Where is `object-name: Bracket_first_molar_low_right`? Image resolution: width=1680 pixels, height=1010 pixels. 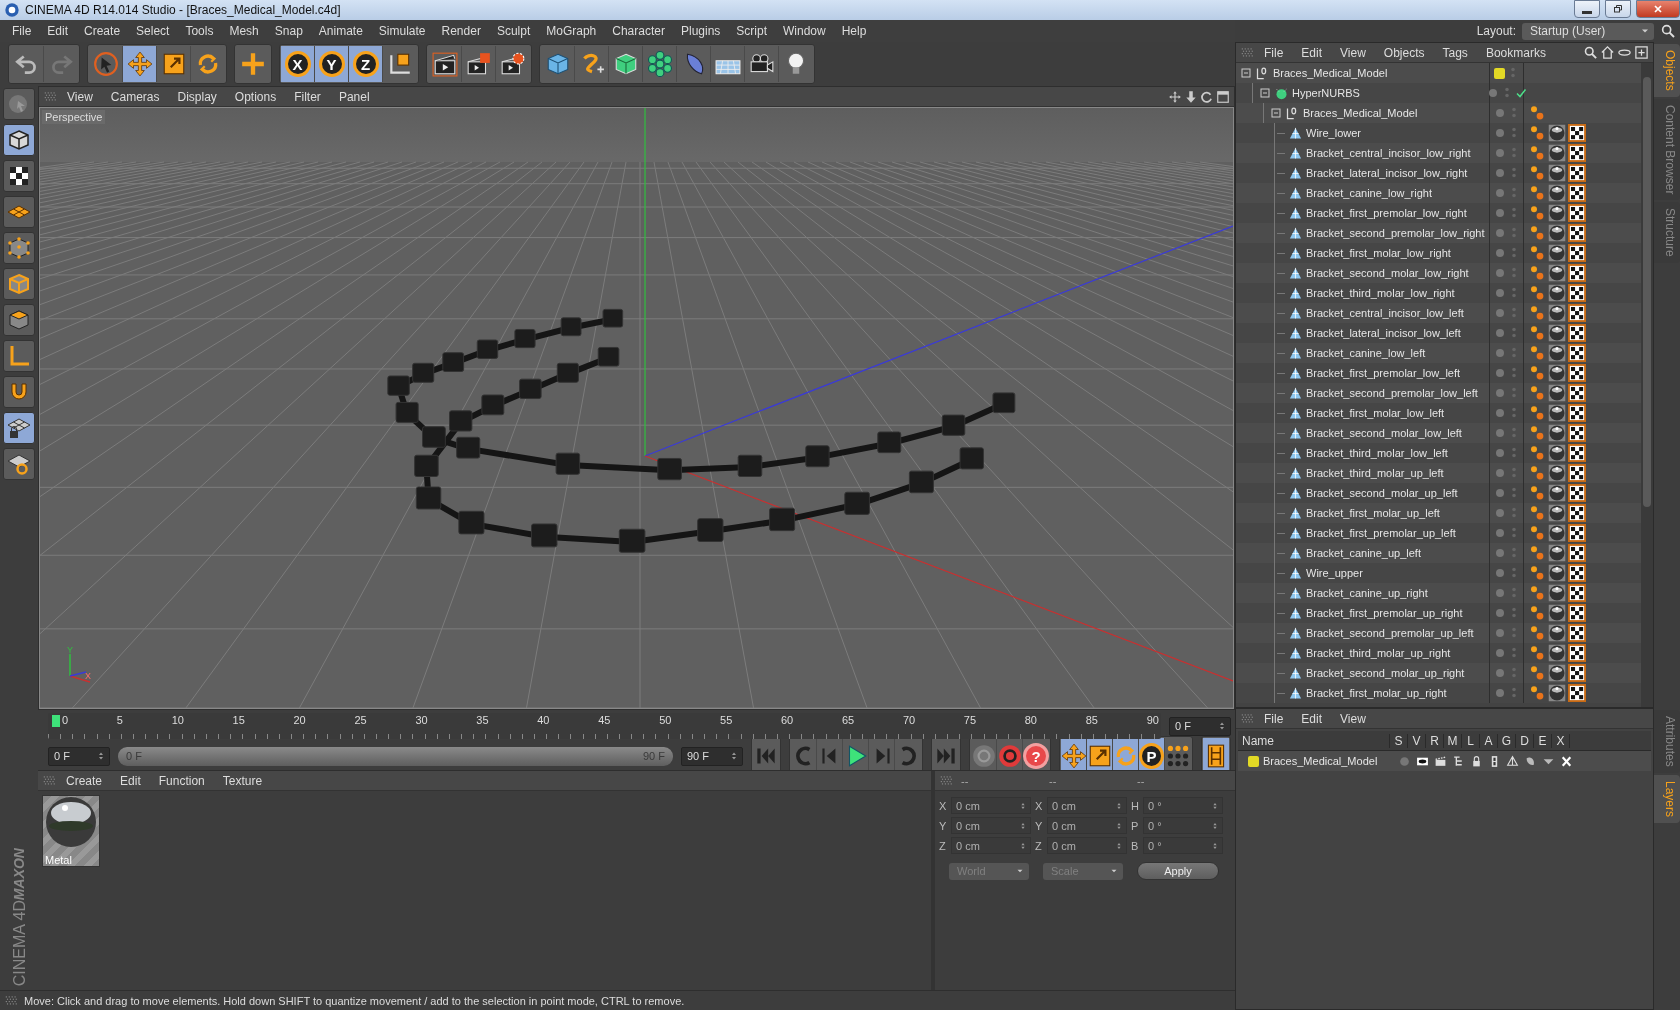 object-name: Bracket_first_molar_low_right is located at coordinates (1378, 253).